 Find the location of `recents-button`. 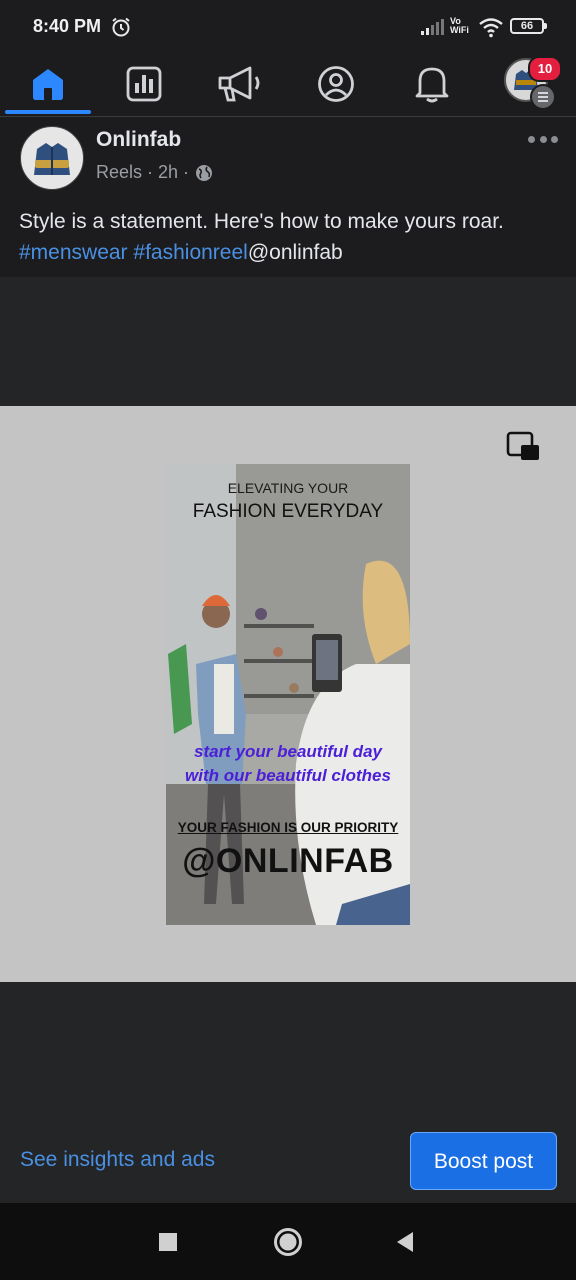

recents-button is located at coordinates (168, 1241).